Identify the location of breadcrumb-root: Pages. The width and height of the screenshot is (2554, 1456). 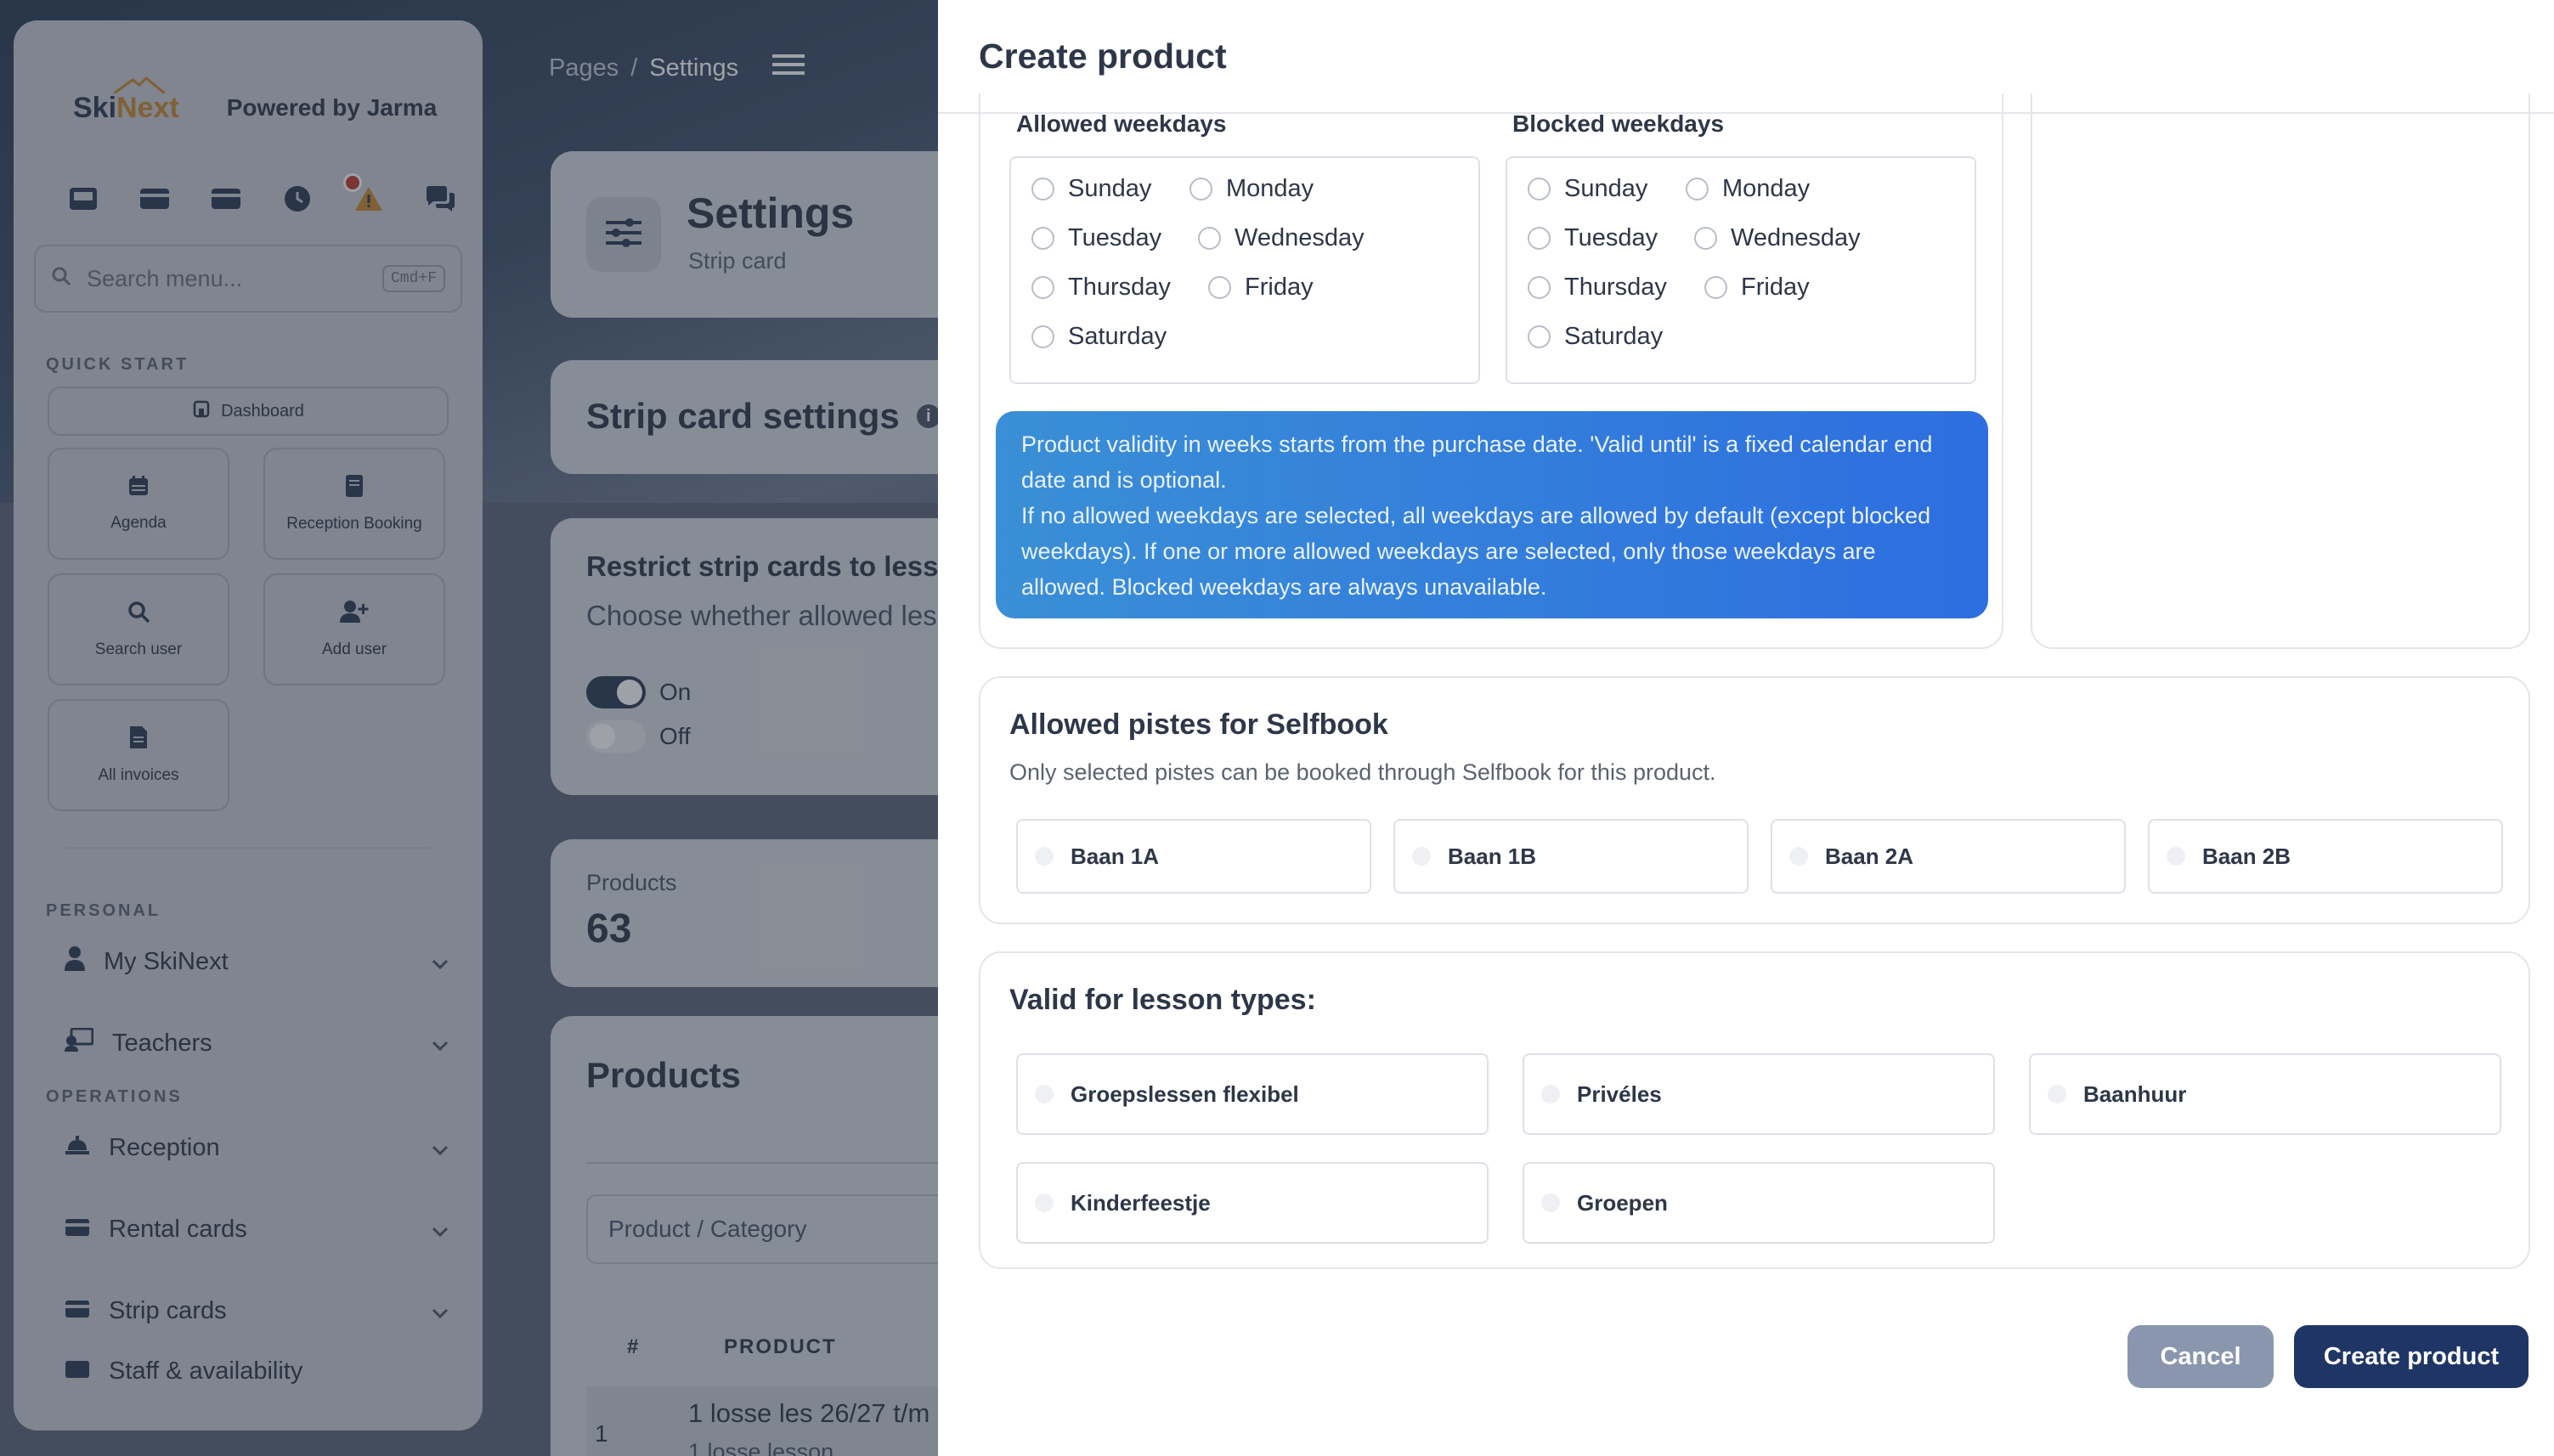
(584, 68).